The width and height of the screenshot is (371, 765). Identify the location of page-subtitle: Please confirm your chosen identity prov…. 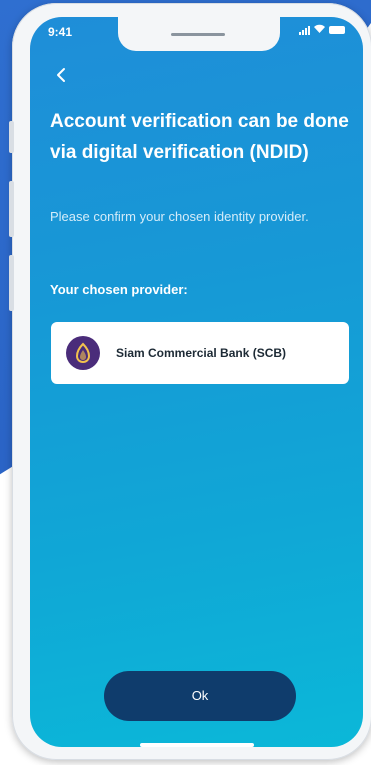
(179, 216).